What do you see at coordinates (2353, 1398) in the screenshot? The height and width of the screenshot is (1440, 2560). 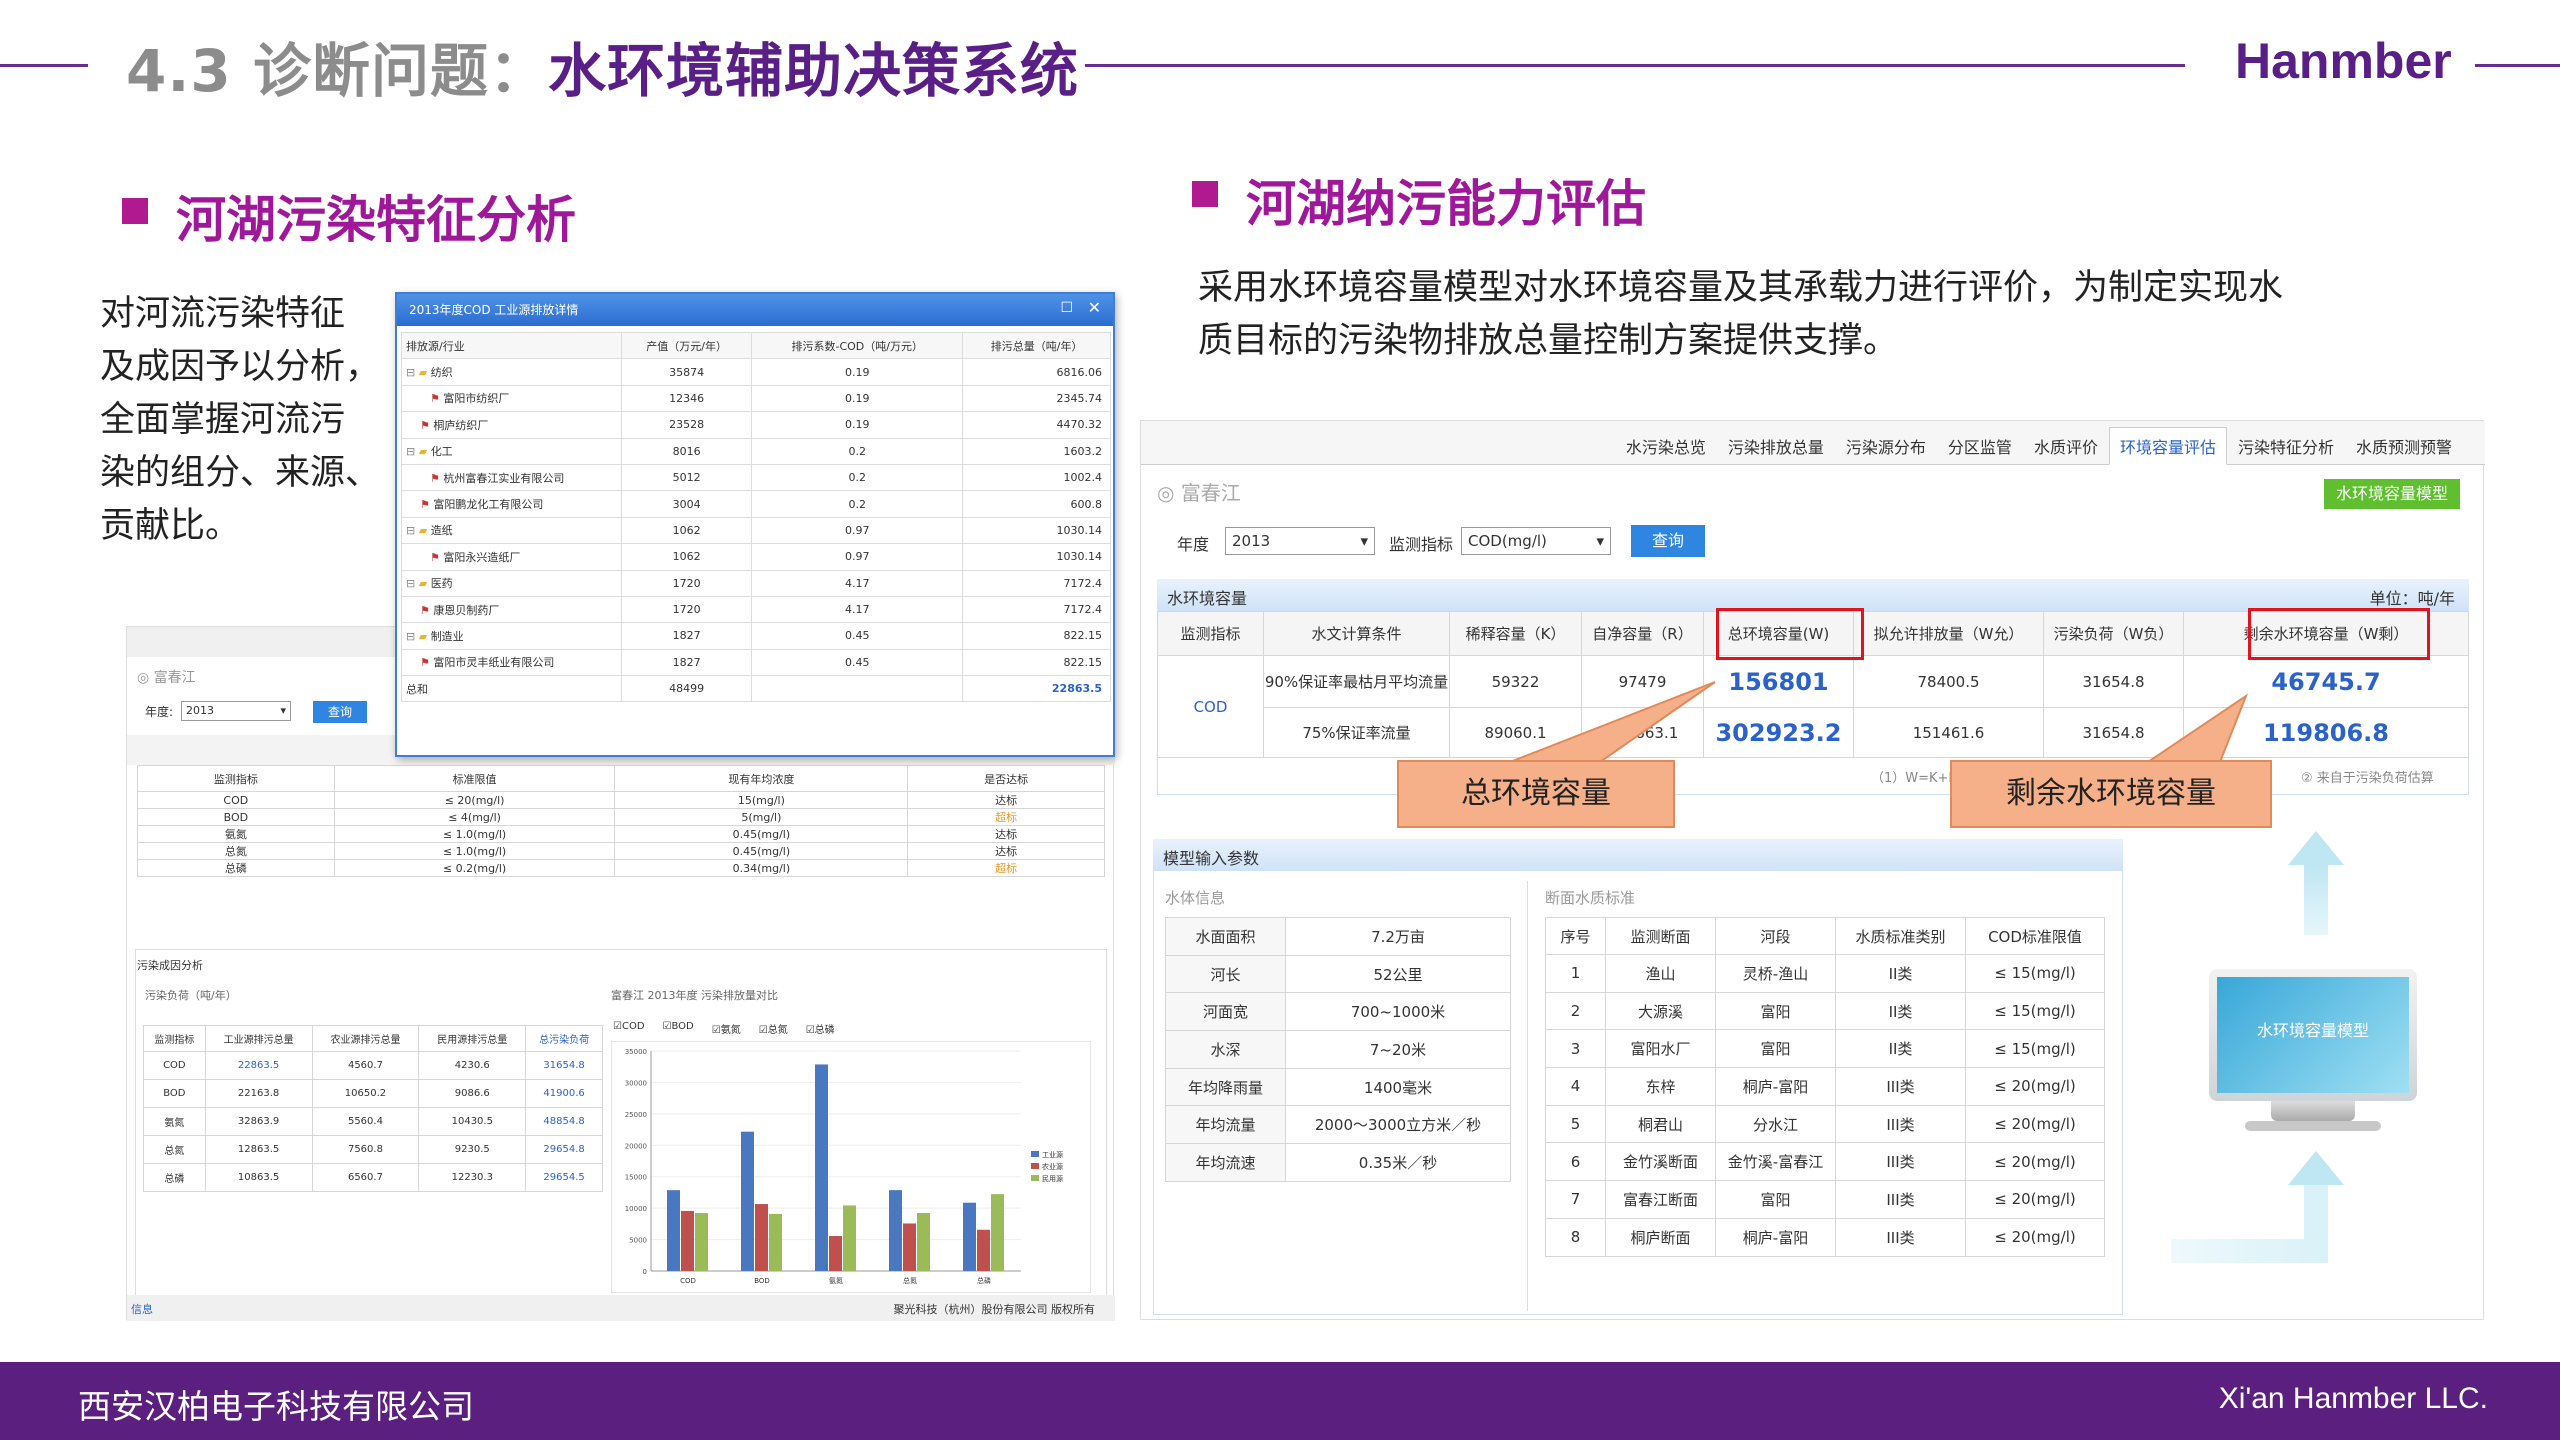 I see `footer-company-en: Xi'an Hanmber LLC.` at bounding box center [2353, 1398].